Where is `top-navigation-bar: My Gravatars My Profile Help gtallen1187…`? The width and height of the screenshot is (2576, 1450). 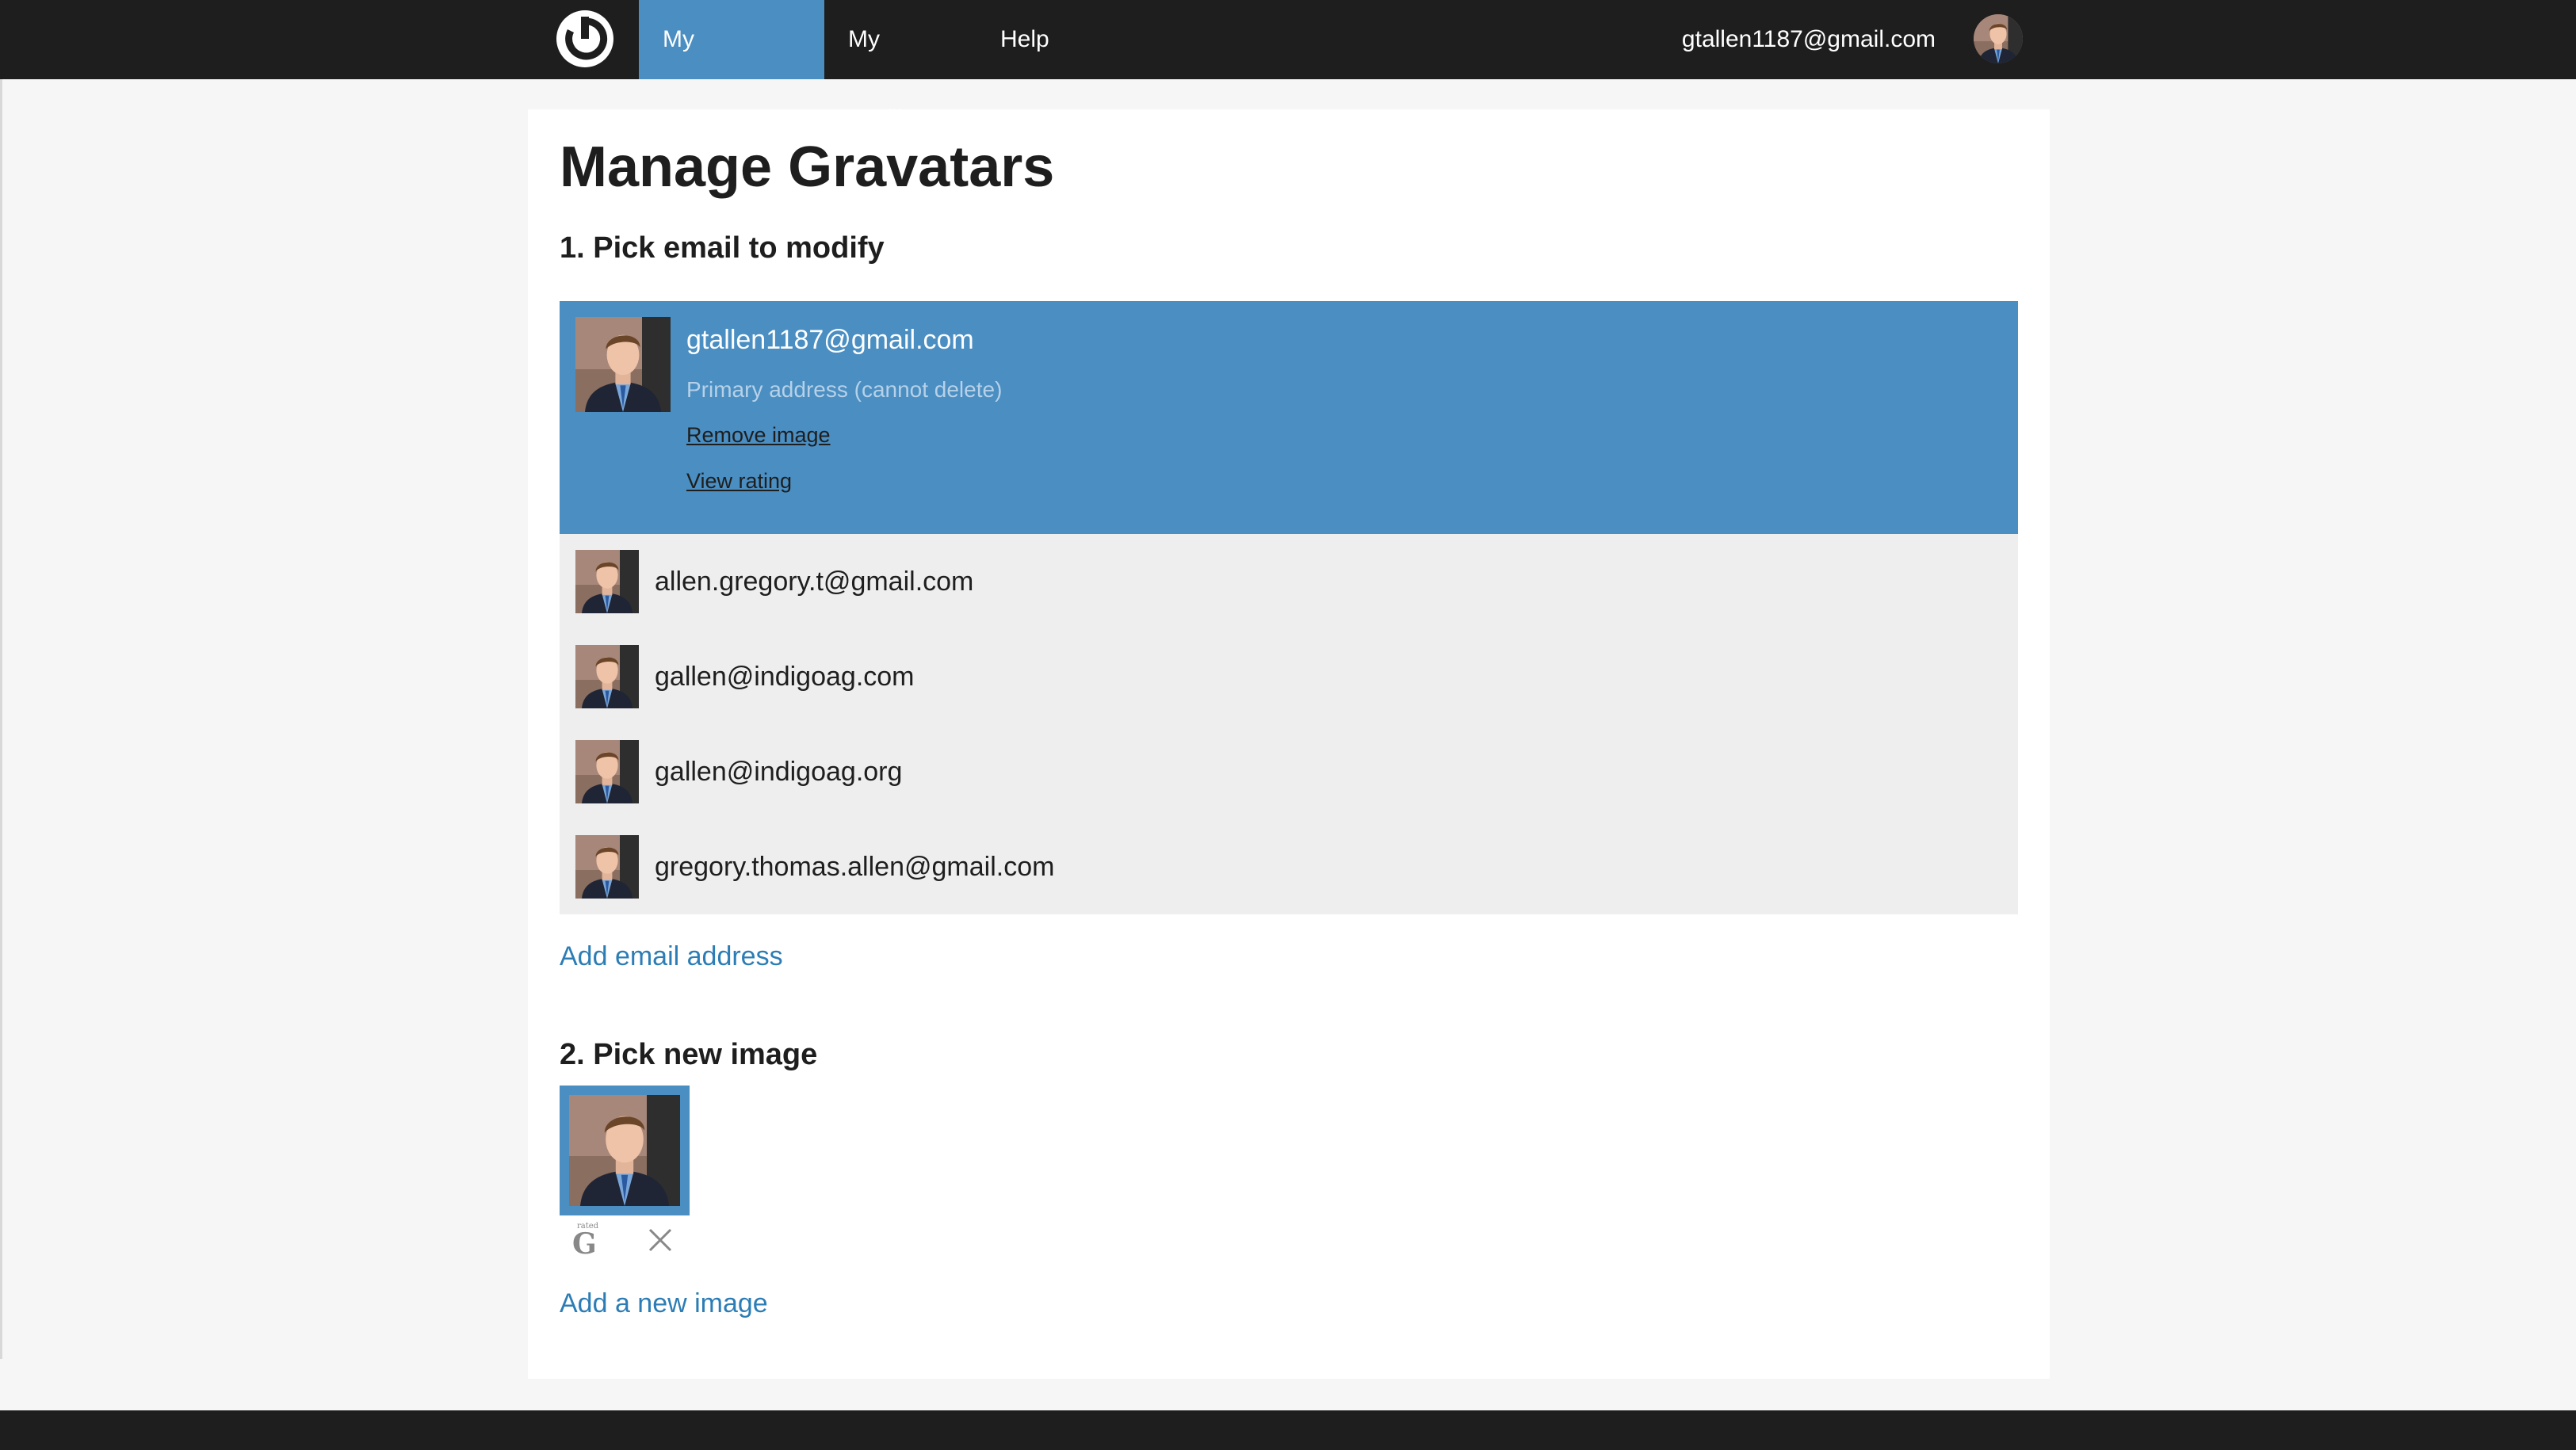
top-navigation-bar: My Gravatars My Profile Help gtallen1187… is located at coordinates (1288, 66).